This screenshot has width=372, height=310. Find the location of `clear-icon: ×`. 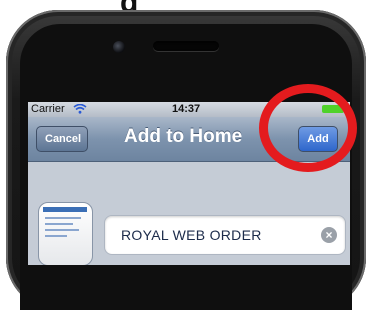

clear-icon: × is located at coordinates (329, 235).